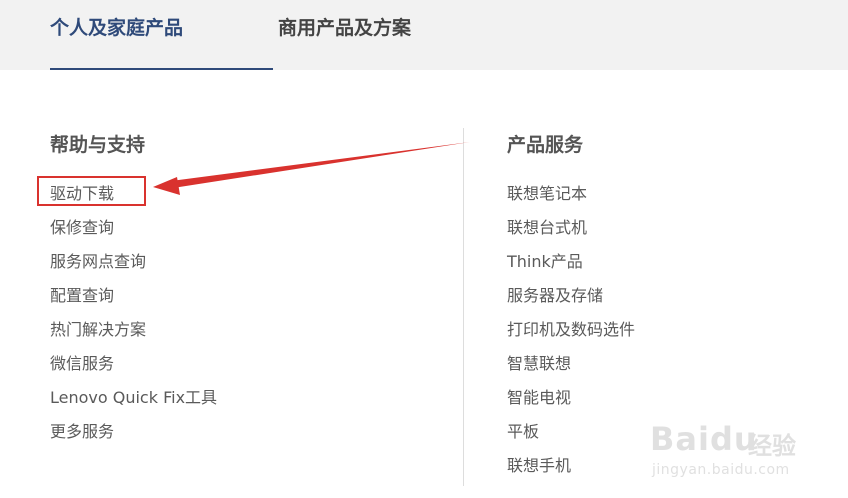  What do you see at coordinates (772, 446) in the screenshot?
I see `jingyan-brand: 经验` at bounding box center [772, 446].